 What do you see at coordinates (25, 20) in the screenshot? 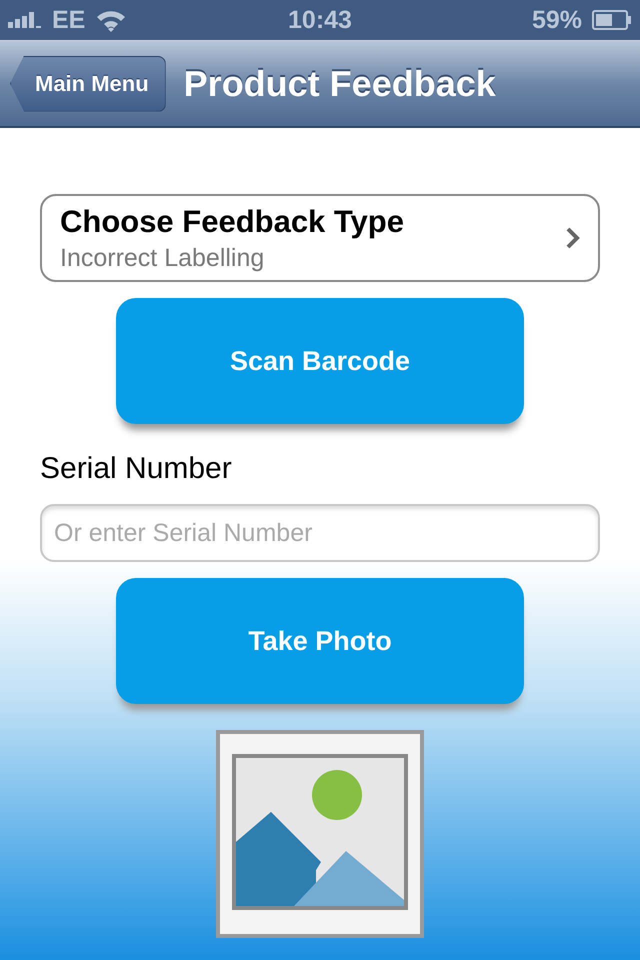
I see `signal-icon` at bounding box center [25, 20].